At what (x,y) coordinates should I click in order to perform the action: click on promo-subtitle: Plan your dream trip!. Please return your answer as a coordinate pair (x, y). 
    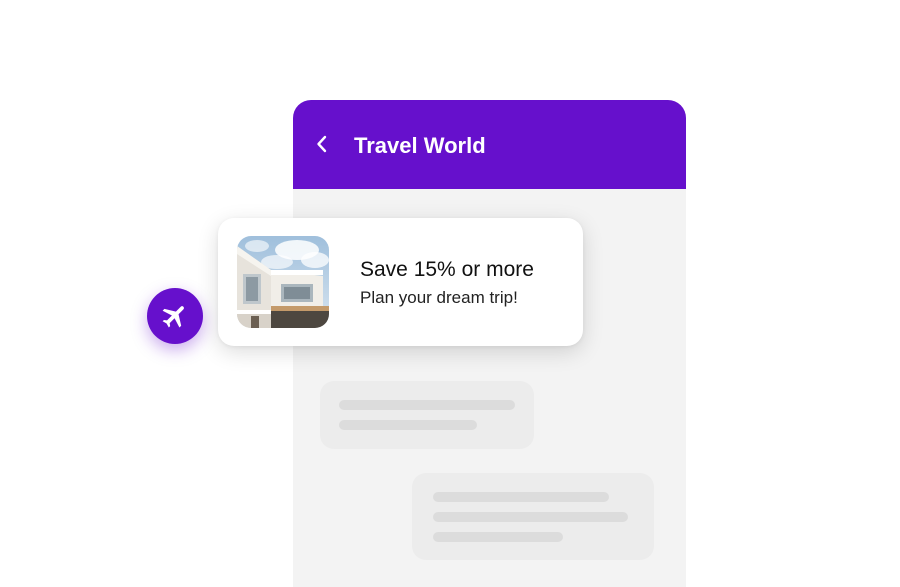
    Looking at the image, I should click on (439, 297).